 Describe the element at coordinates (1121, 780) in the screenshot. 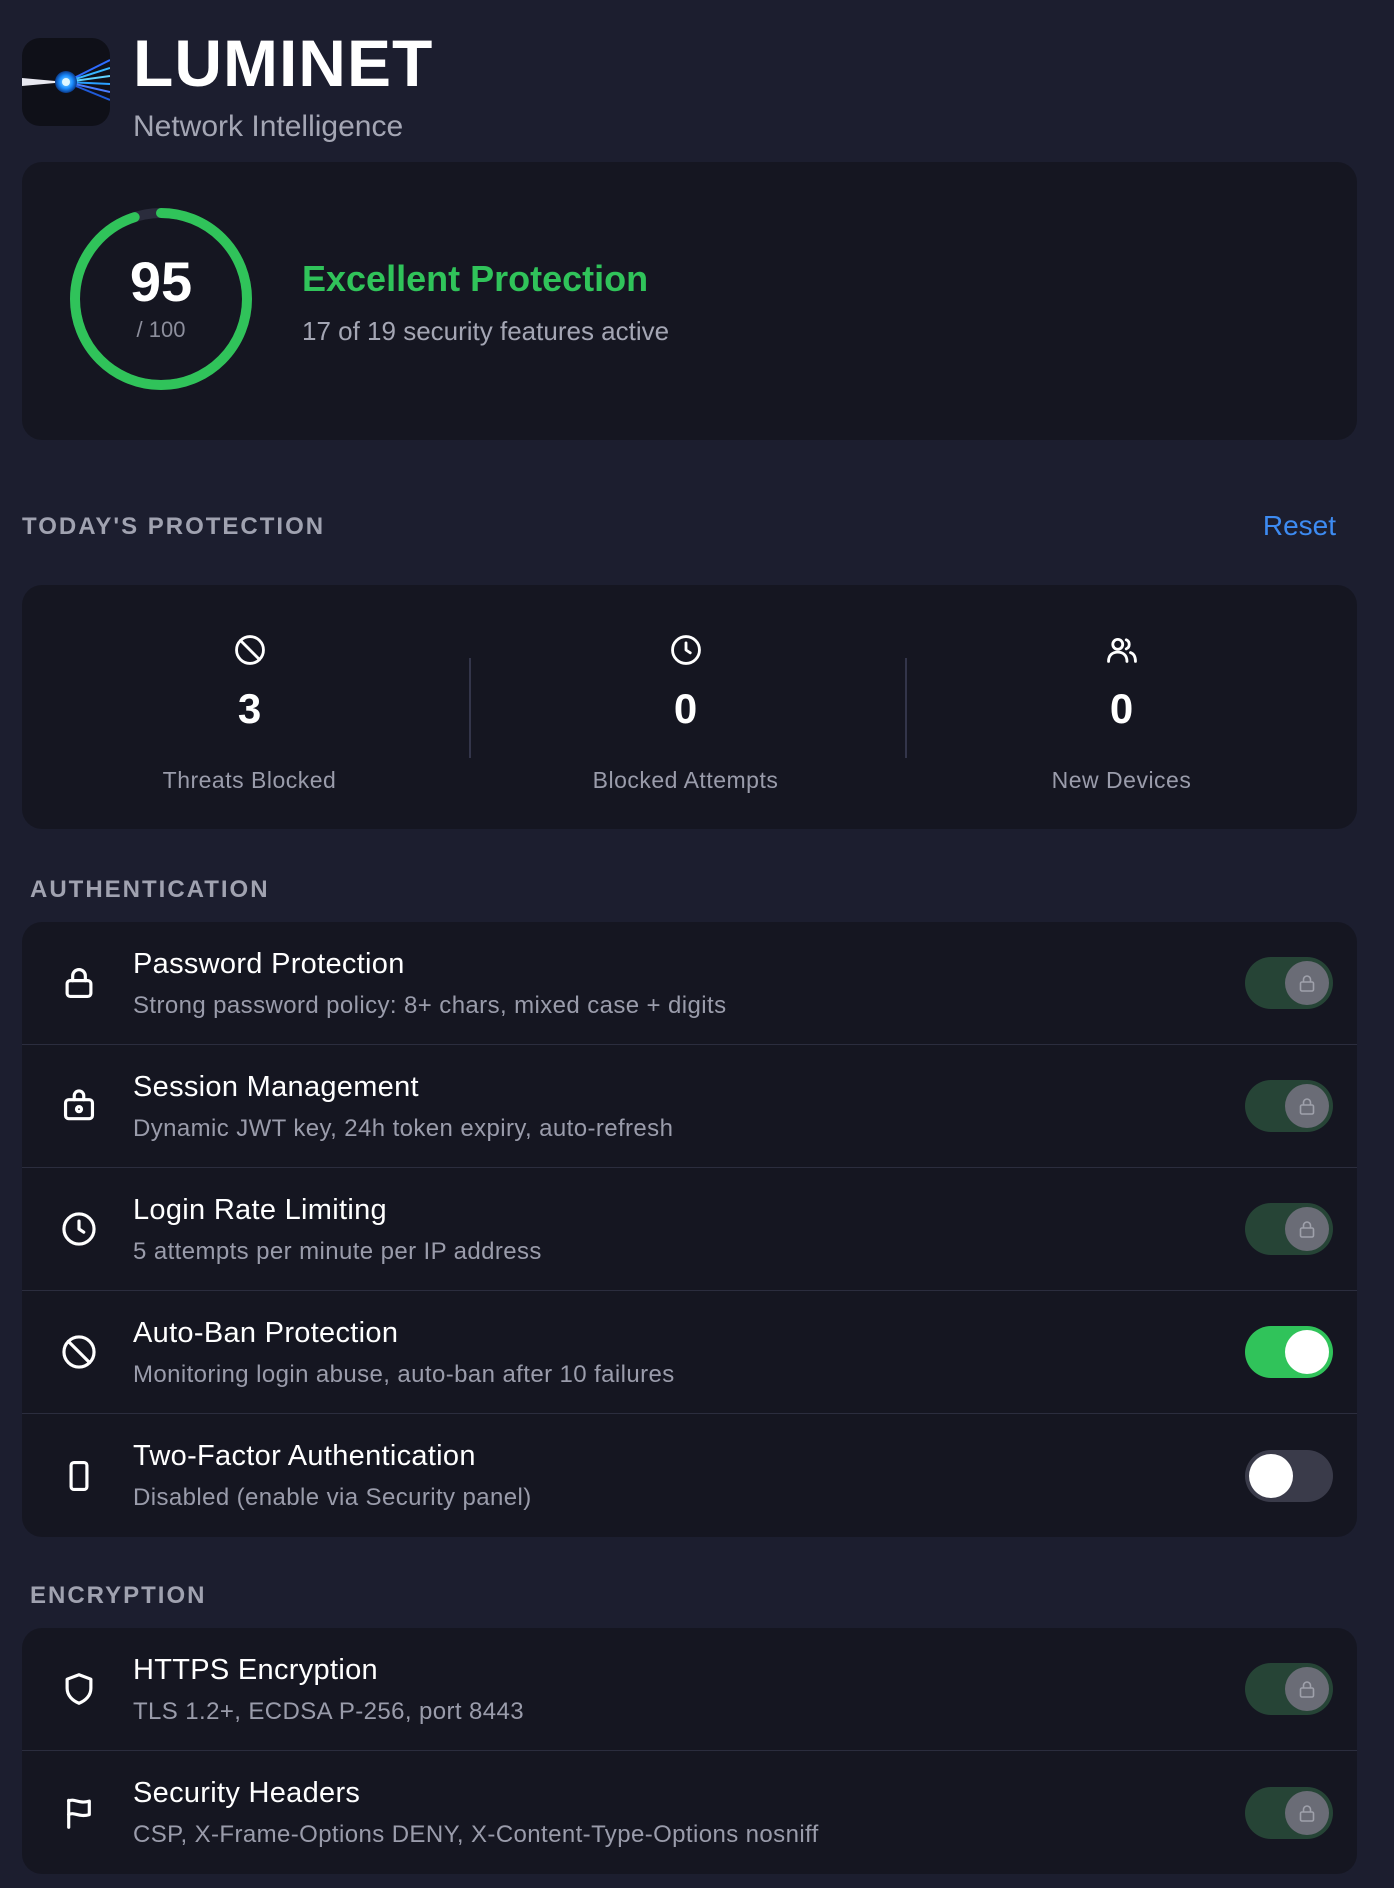

I see `stat-label: New Devices` at that location.